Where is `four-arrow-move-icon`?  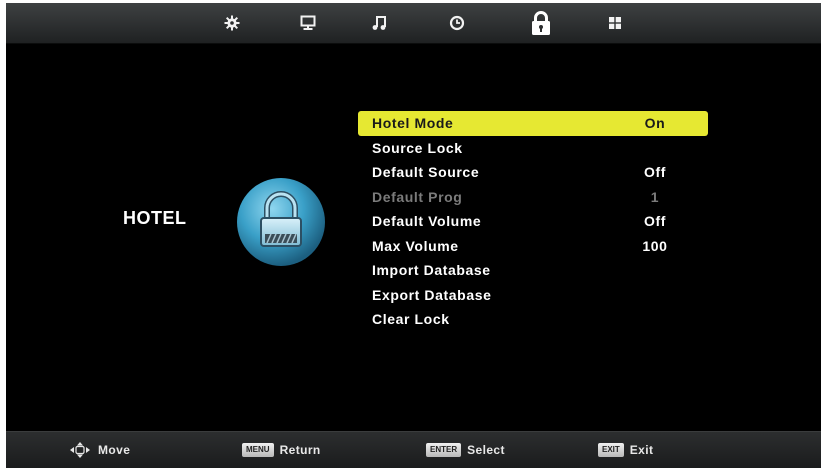 four-arrow-move-icon is located at coordinates (80, 450).